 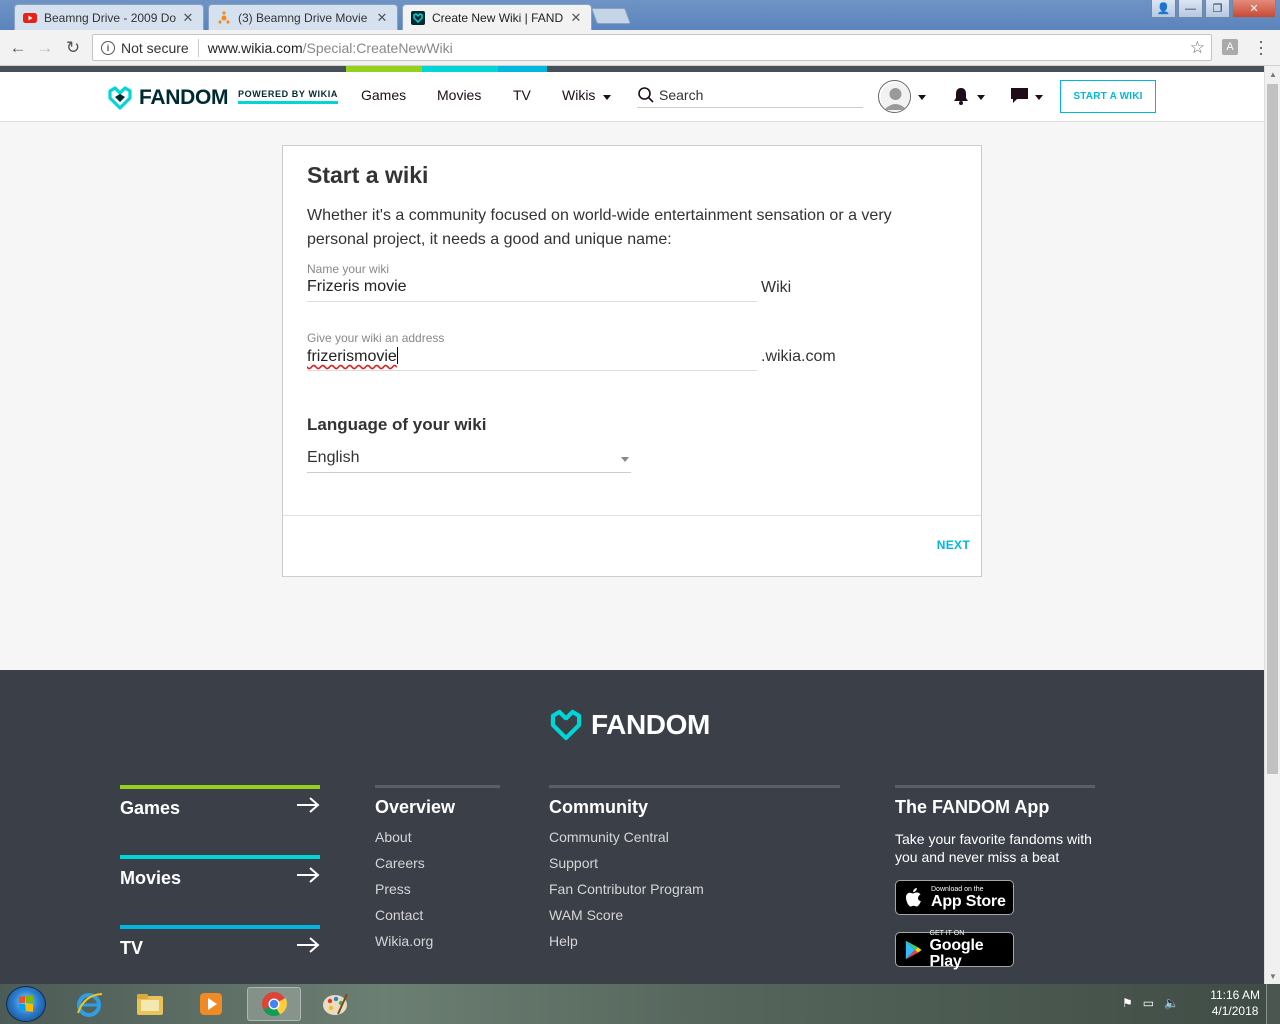 What do you see at coordinates (1171, 1003) in the screenshot?
I see `volume-icon: 🔈` at bounding box center [1171, 1003].